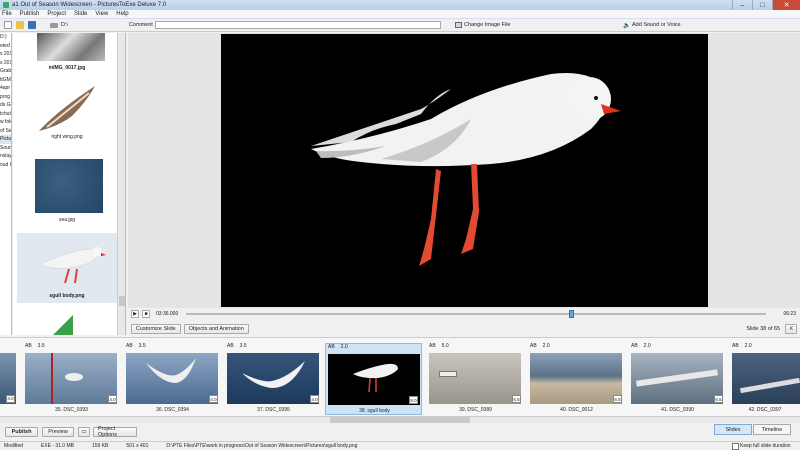 The image size is (800, 450). I want to click on maximize-button: □, so click(762, 5).